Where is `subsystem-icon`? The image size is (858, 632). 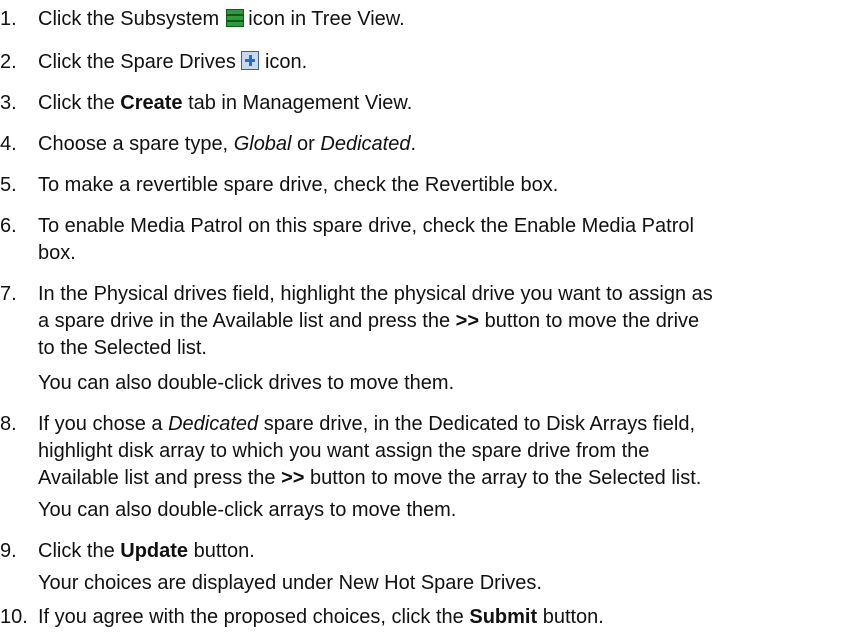
subsystem-icon is located at coordinates (234, 17).